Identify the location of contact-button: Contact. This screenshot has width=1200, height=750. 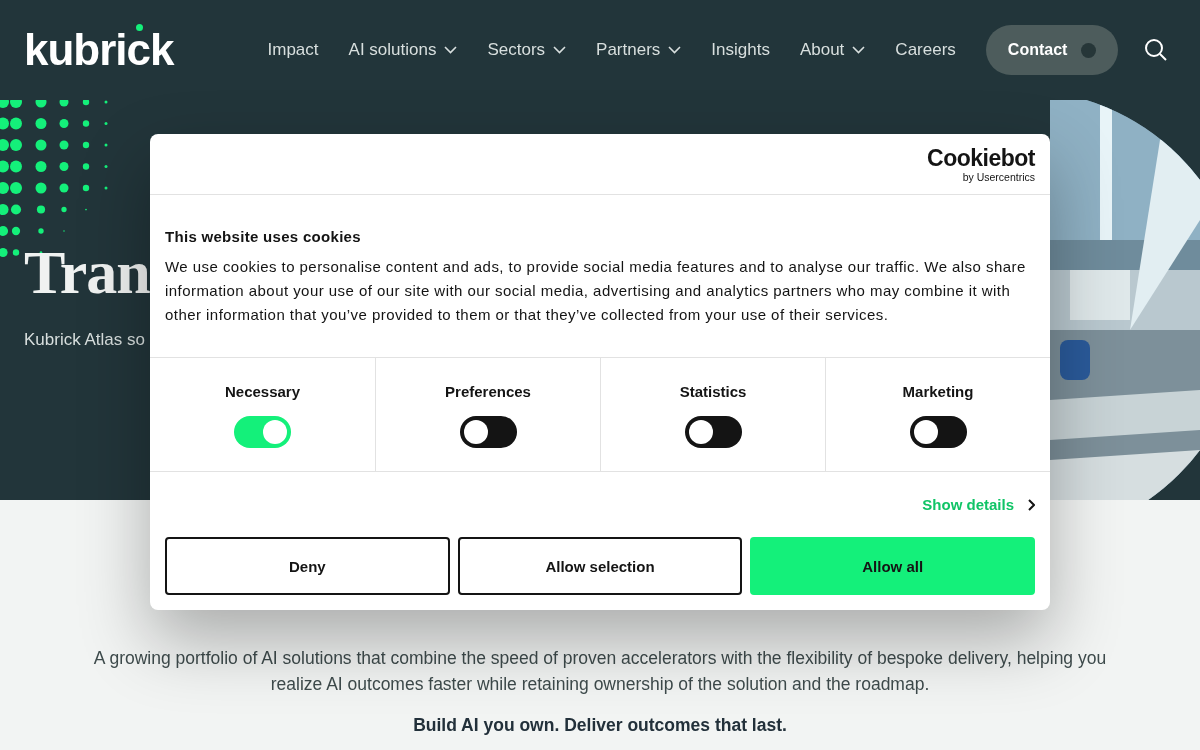
(1052, 50).